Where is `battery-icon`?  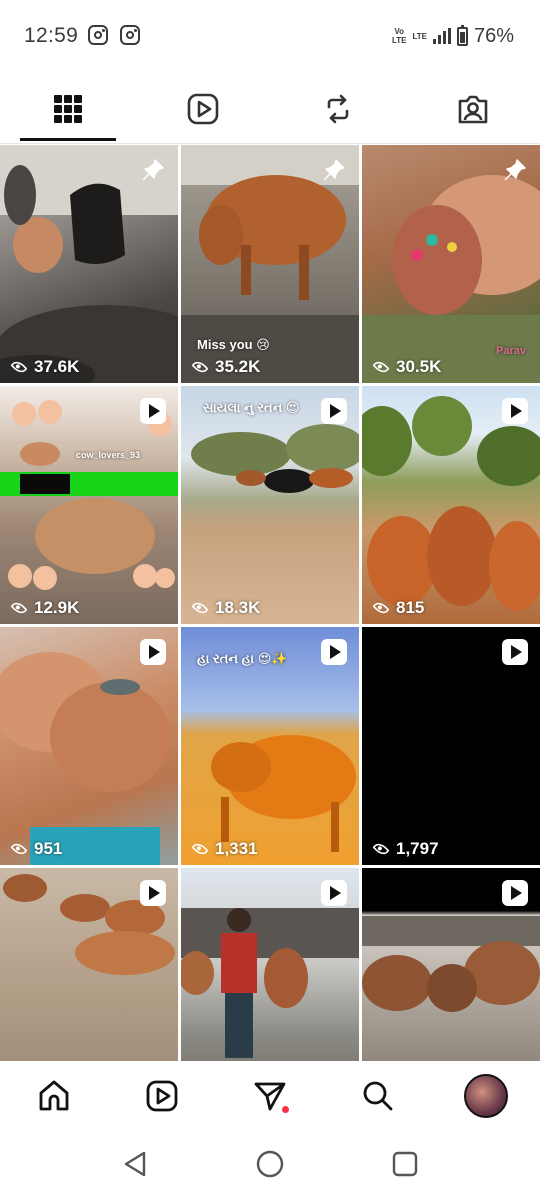 battery-icon is located at coordinates (462, 35).